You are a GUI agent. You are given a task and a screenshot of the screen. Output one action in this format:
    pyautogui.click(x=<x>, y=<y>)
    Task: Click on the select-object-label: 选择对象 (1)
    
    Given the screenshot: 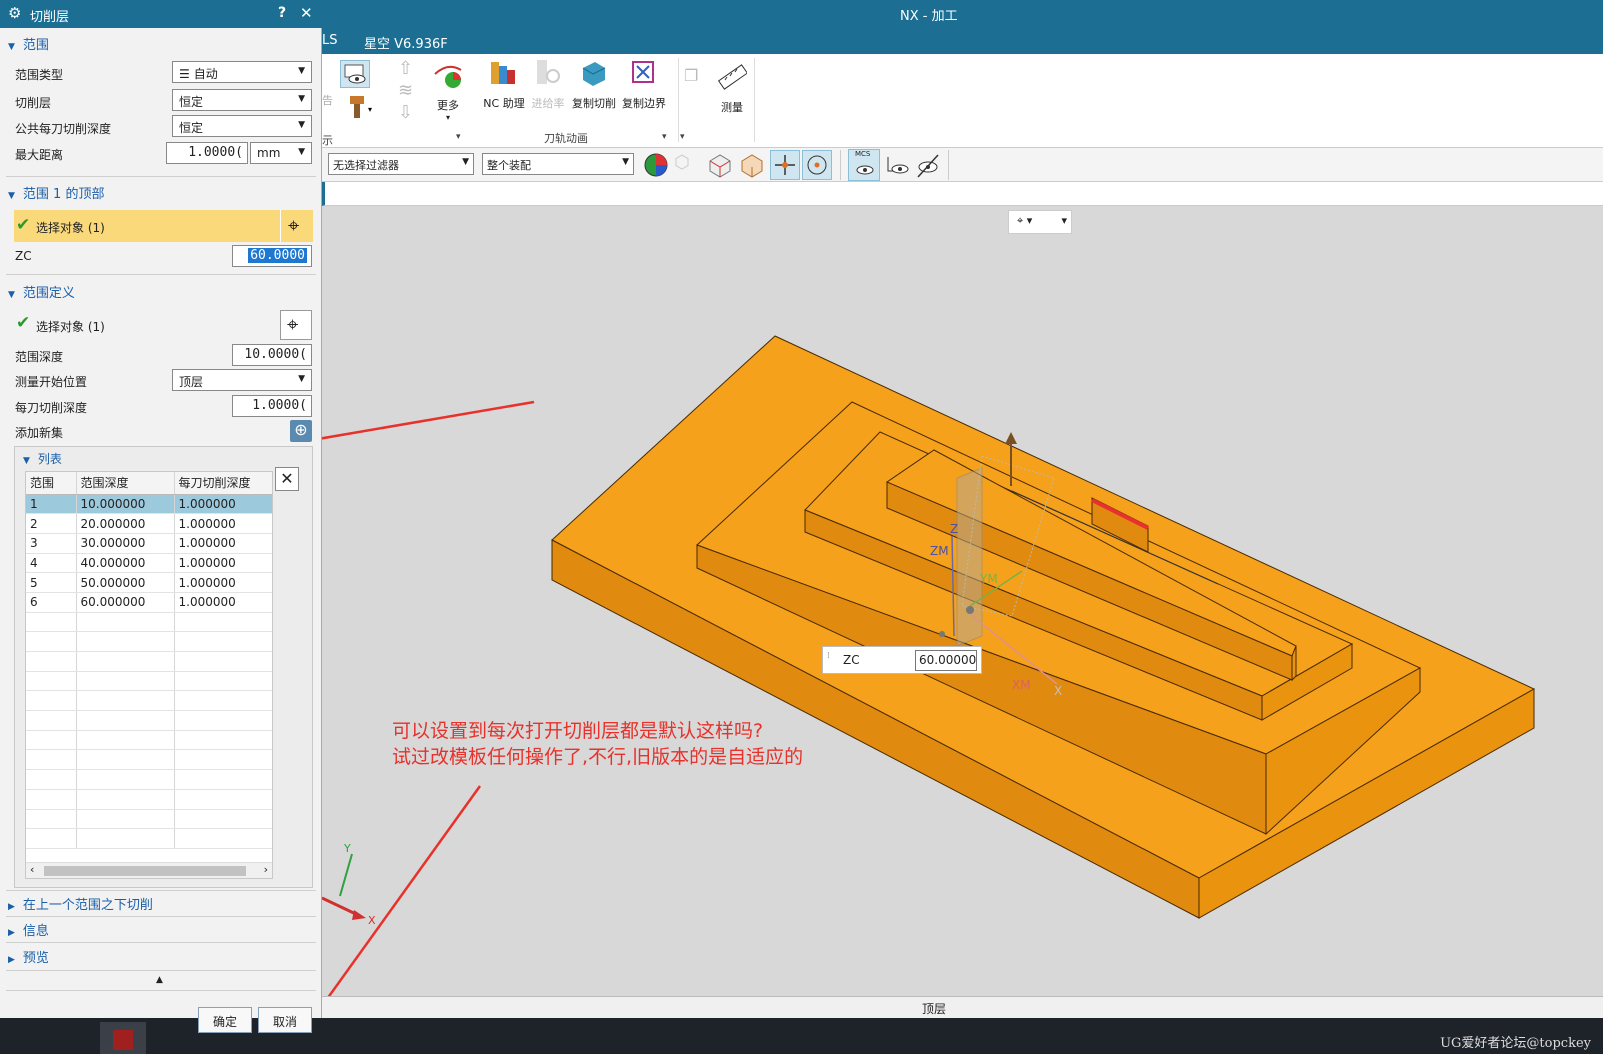 What is the action you would take?
    pyautogui.click(x=70, y=228)
    